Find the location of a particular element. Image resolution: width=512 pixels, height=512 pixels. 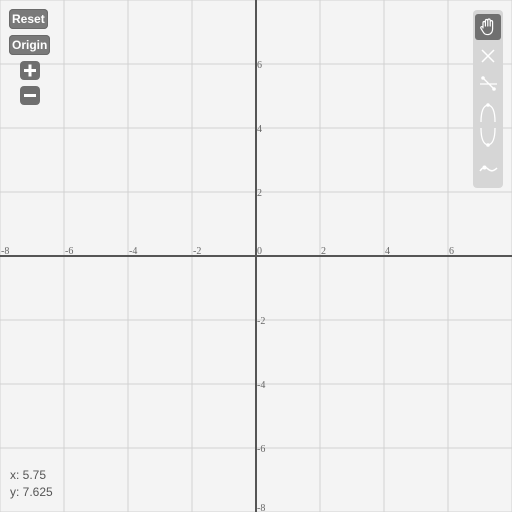

lines-crossing-icon is located at coordinates (488, 56).